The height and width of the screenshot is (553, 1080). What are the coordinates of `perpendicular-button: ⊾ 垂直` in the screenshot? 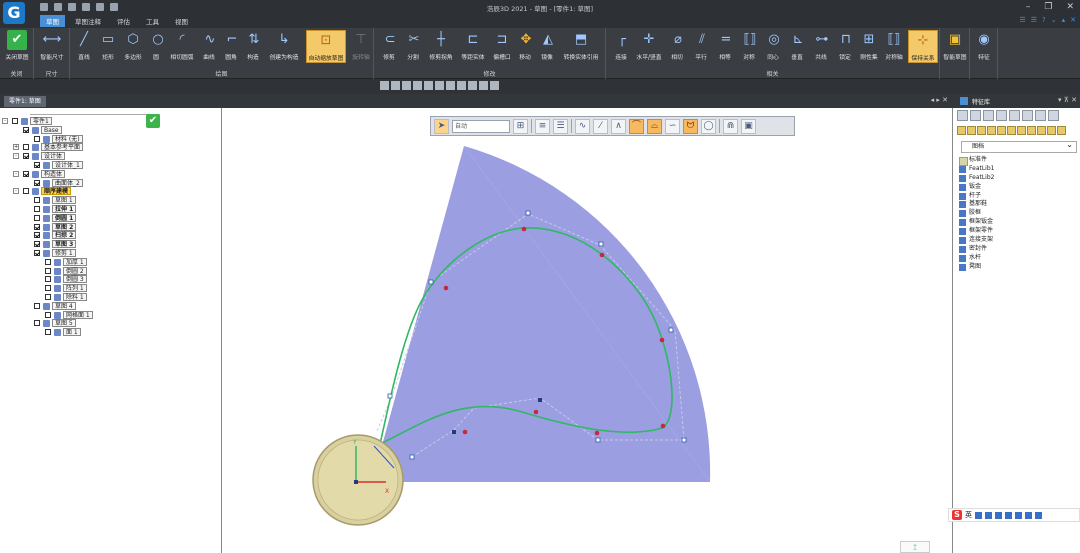 It's located at (797, 45).